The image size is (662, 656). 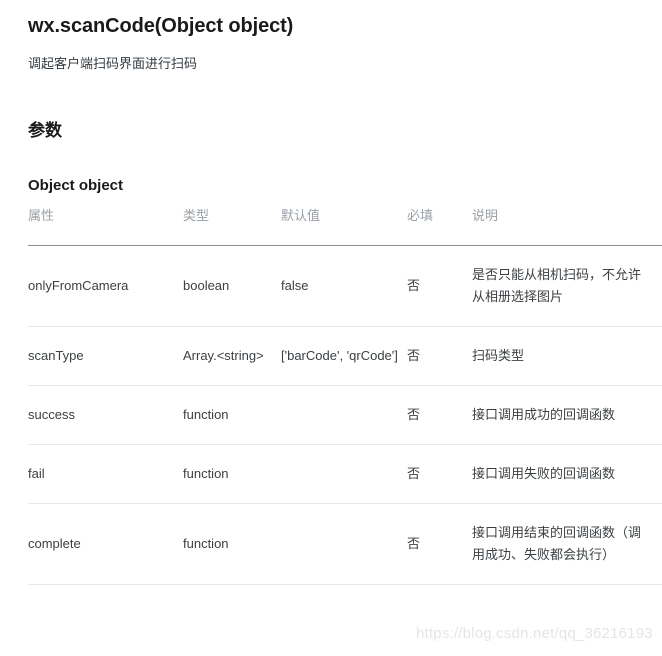 What do you see at coordinates (439, 225) in the screenshot?
I see `column-header-required: 必填` at bounding box center [439, 225].